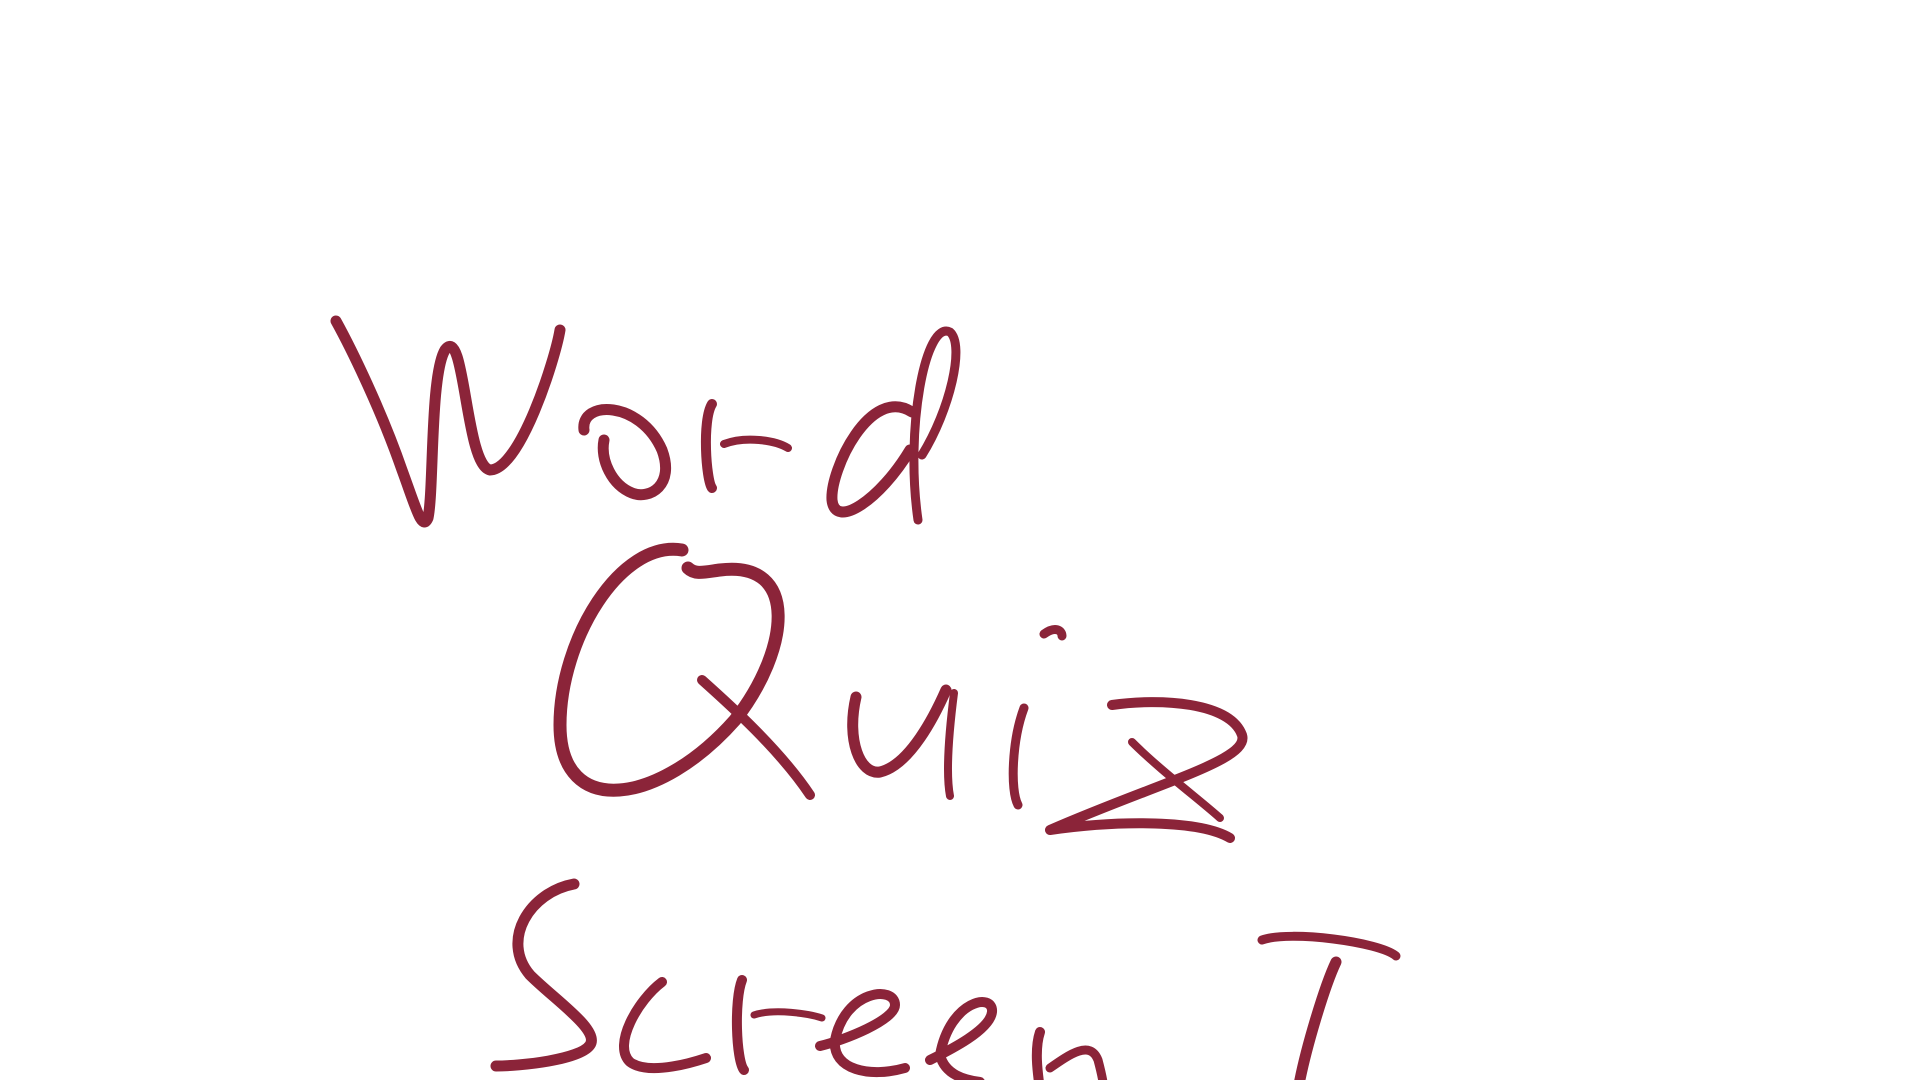  What do you see at coordinates (669, 669) in the screenshot?
I see `letter-Q-bowl` at bounding box center [669, 669].